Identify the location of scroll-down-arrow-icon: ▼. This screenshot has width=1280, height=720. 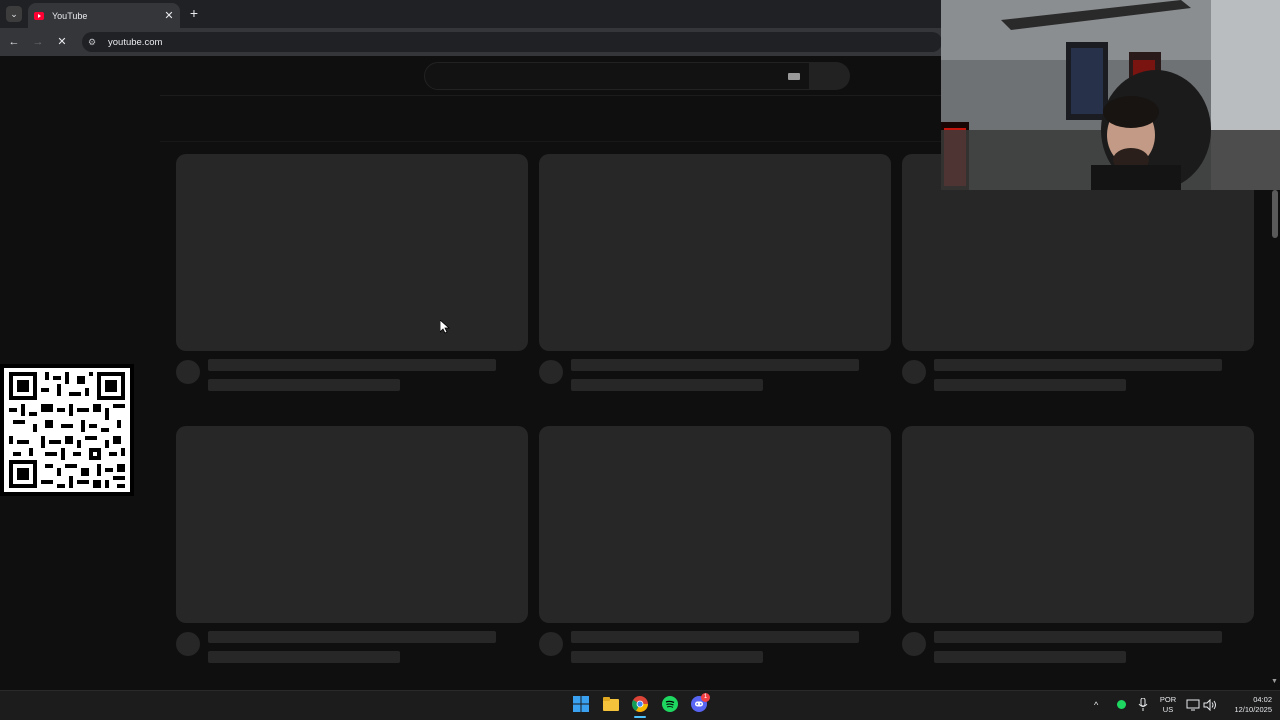
(1274, 681).